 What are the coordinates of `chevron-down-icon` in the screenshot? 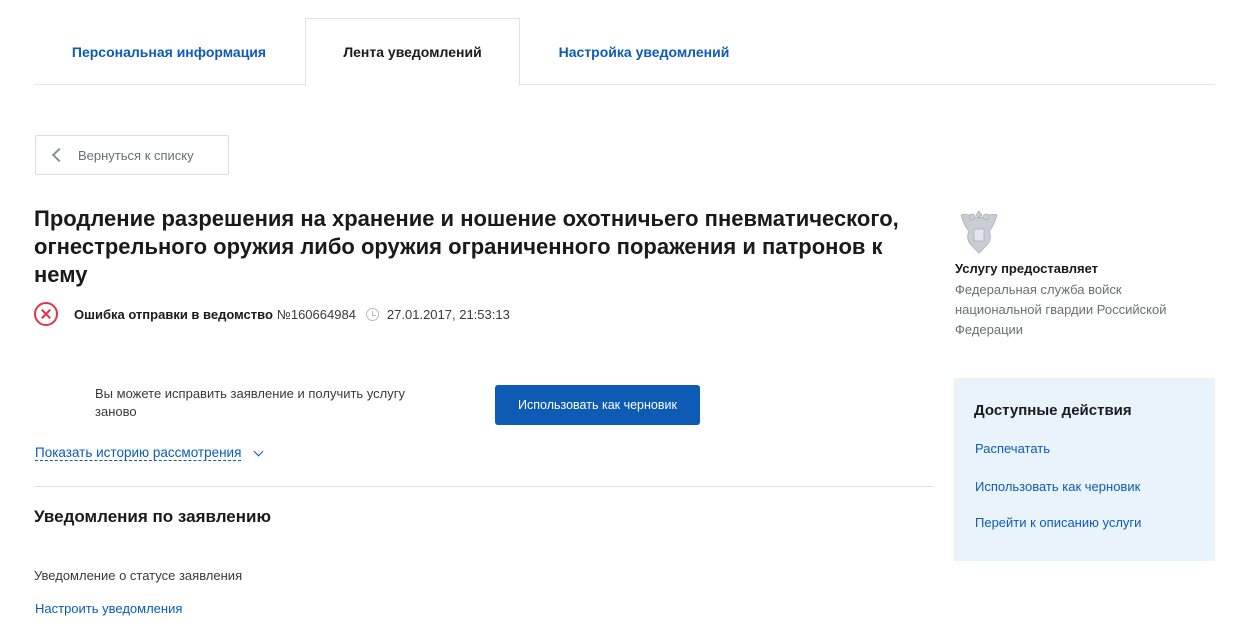 It's located at (258, 451).